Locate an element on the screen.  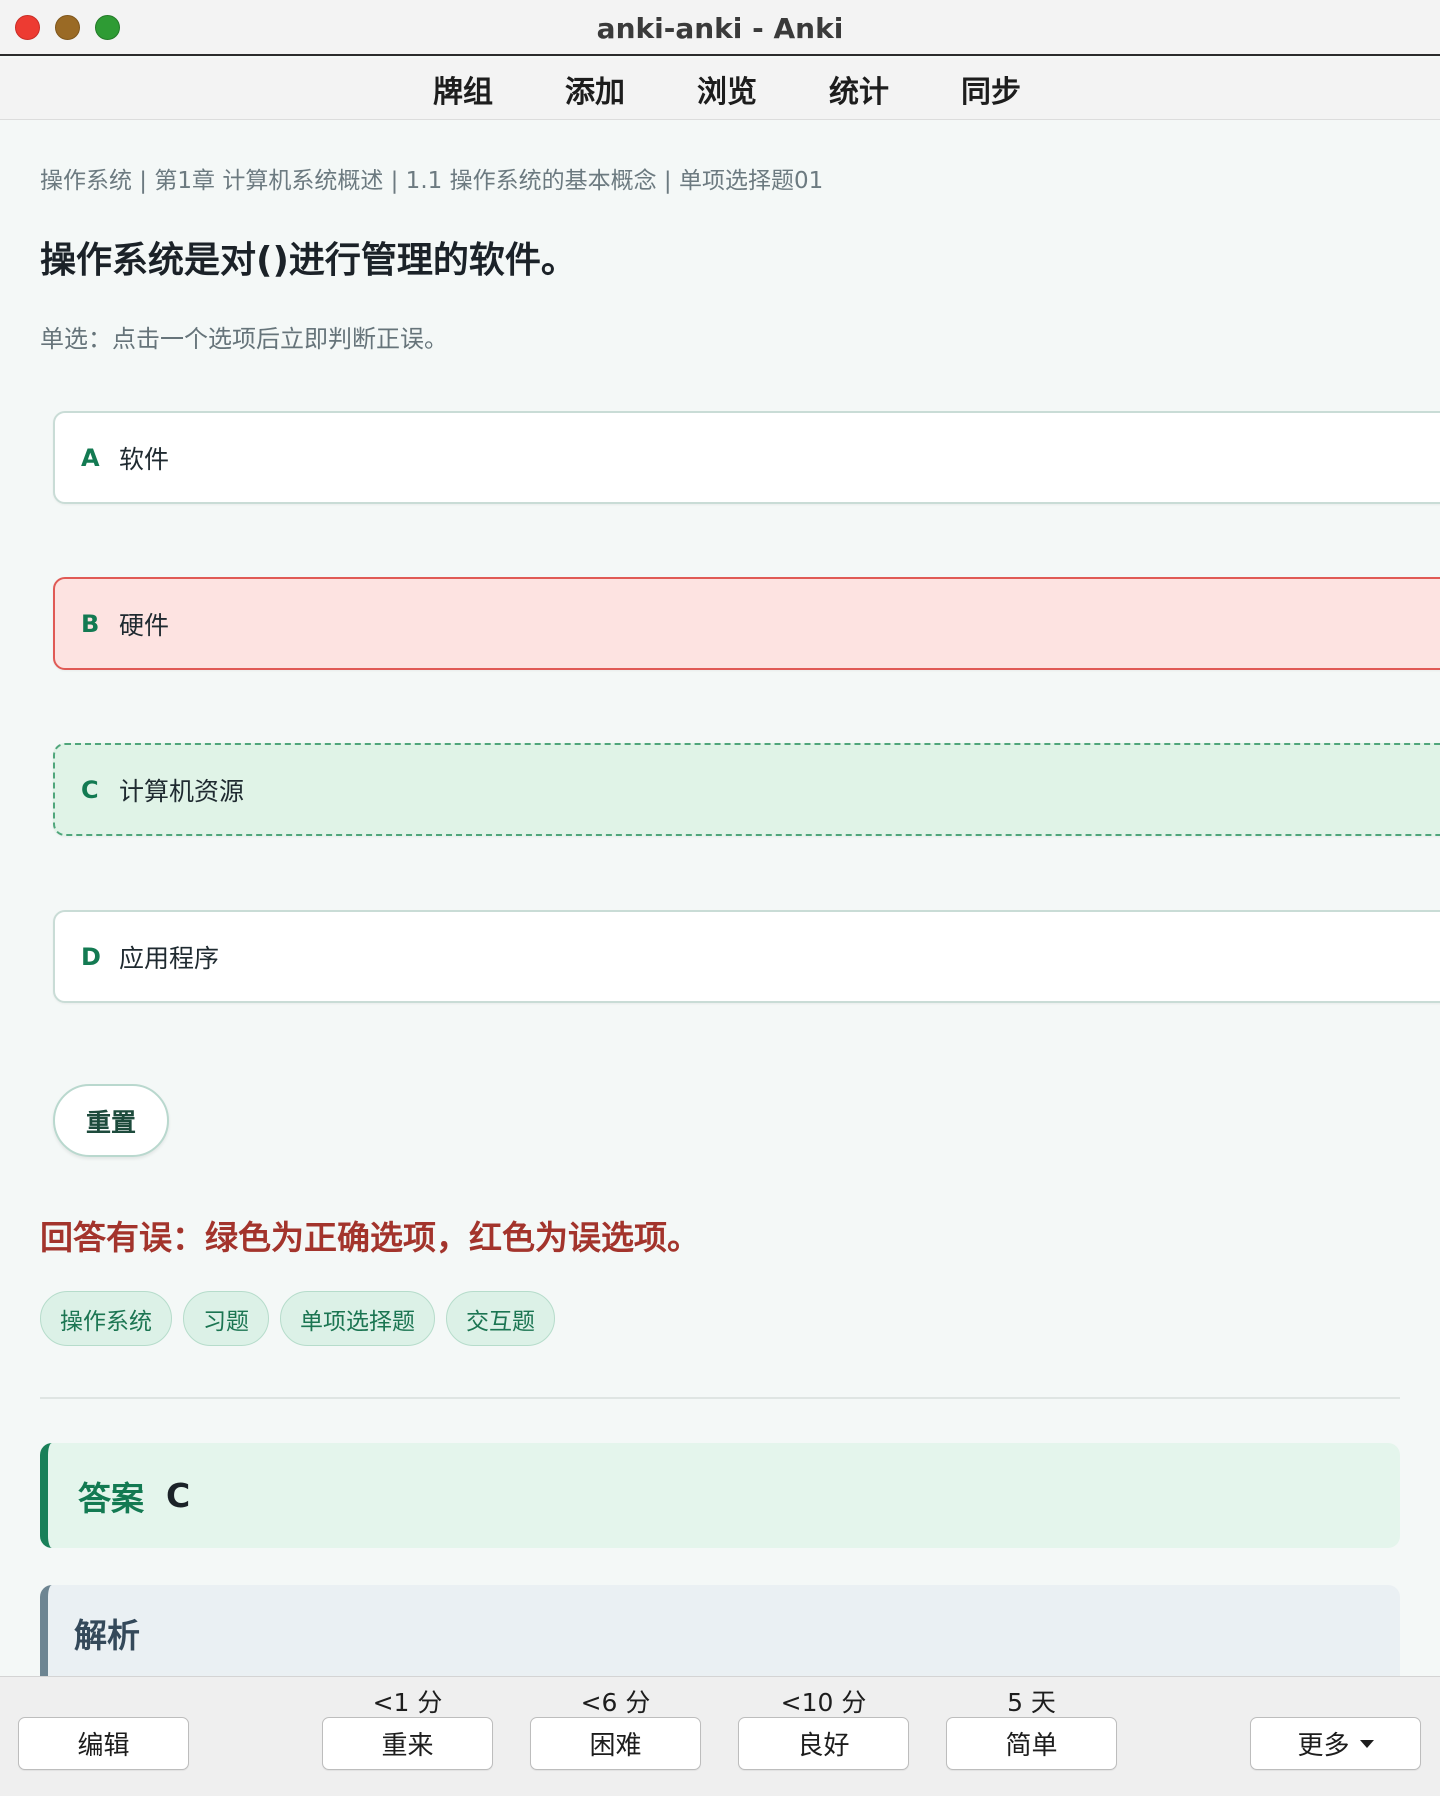
answer-box: 答案 C is located at coordinates (720, 1495).